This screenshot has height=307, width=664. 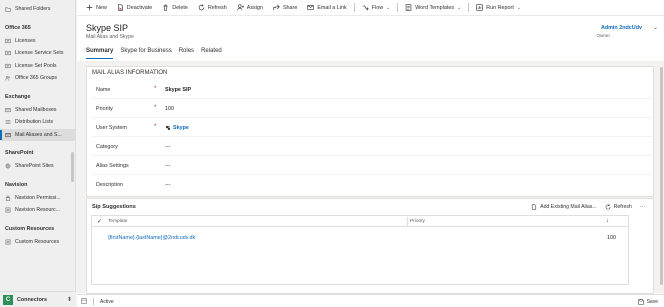 I want to click on field-label: Priority, so click(x=104, y=109).